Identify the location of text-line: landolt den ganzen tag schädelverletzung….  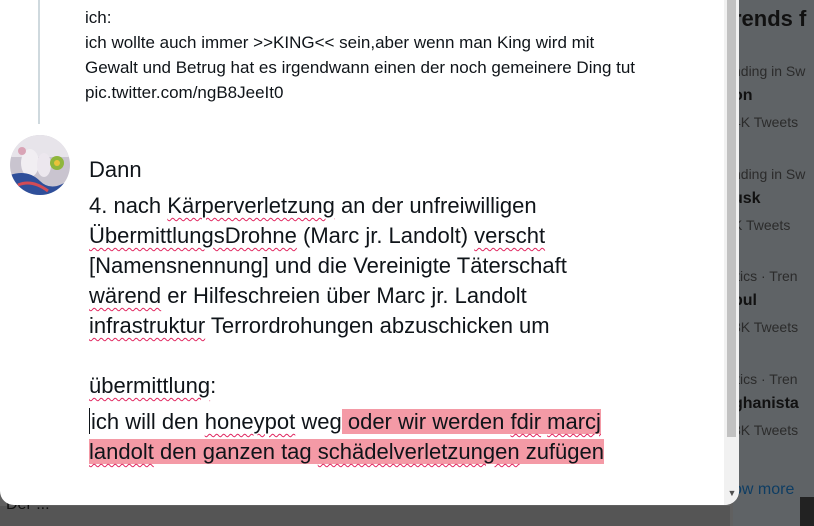
(389, 452).